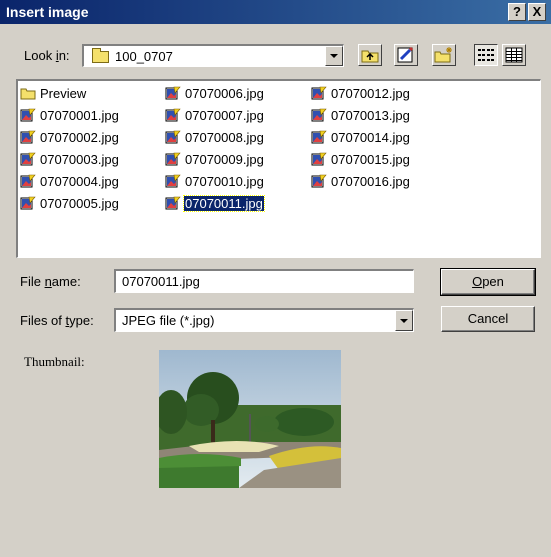  What do you see at coordinates (224, 181) in the screenshot?
I see `file-label: 07070010.jpg` at bounding box center [224, 181].